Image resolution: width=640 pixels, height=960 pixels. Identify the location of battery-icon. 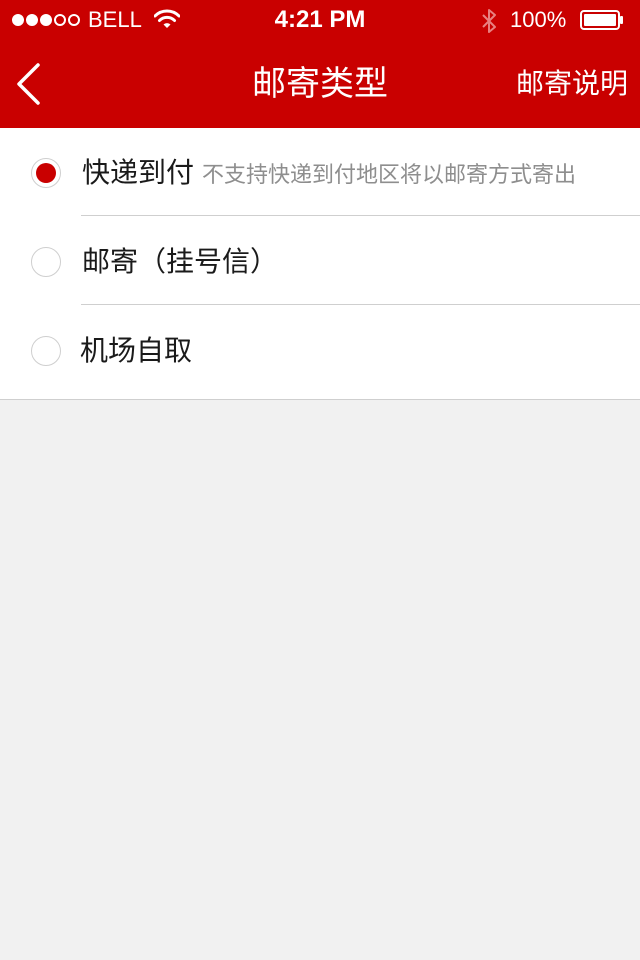
(601, 20).